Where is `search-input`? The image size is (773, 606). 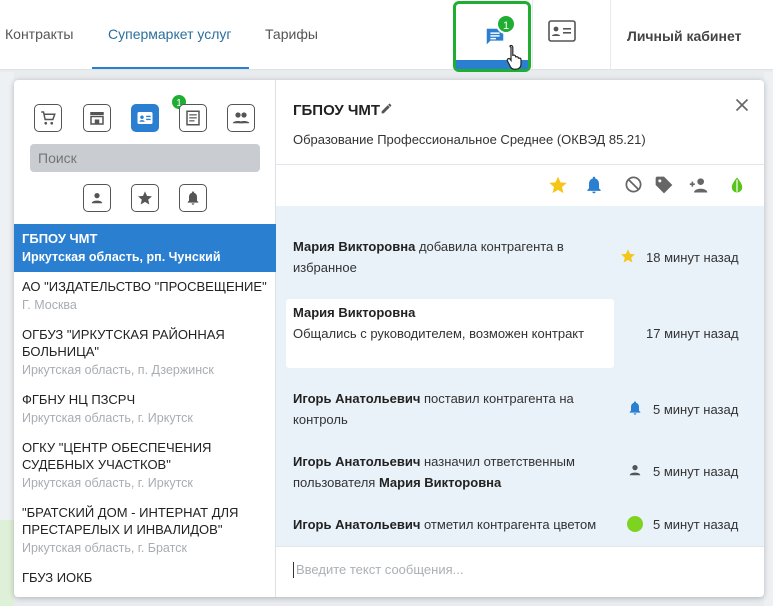 search-input is located at coordinates (145, 158).